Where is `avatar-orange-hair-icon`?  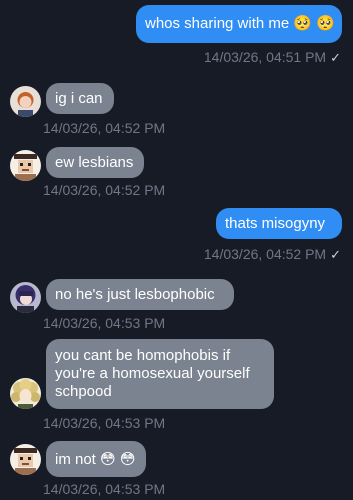
avatar-orange-hair-icon is located at coordinates (25, 101).